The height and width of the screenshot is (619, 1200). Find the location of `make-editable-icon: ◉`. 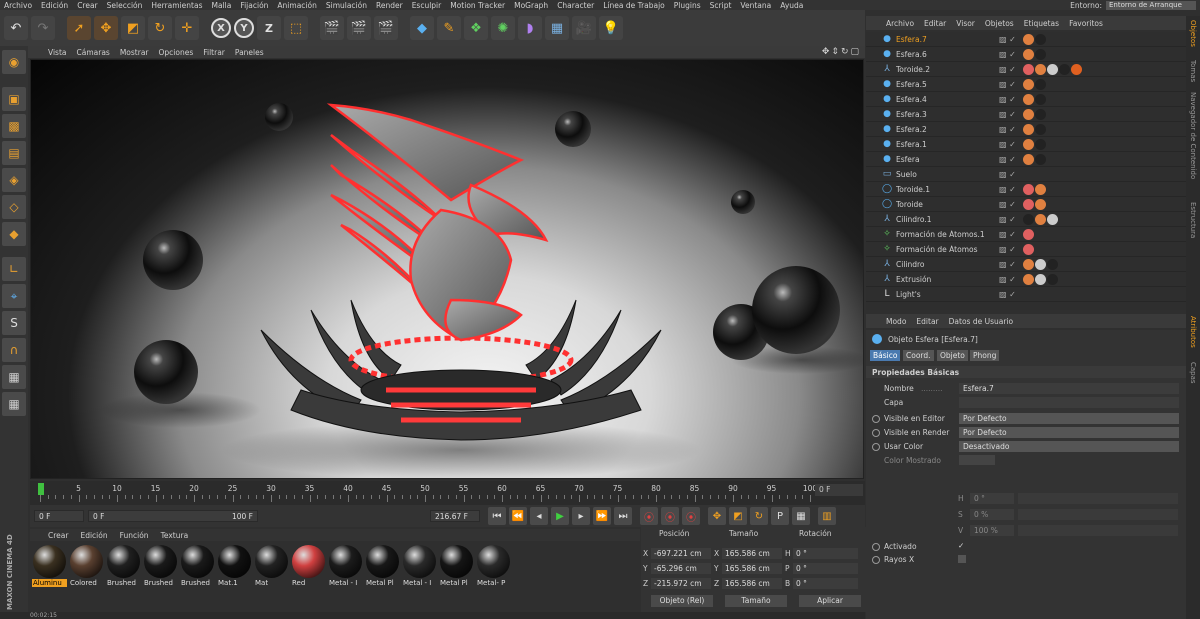

make-editable-icon: ◉ is located at coordinates (14, 62).